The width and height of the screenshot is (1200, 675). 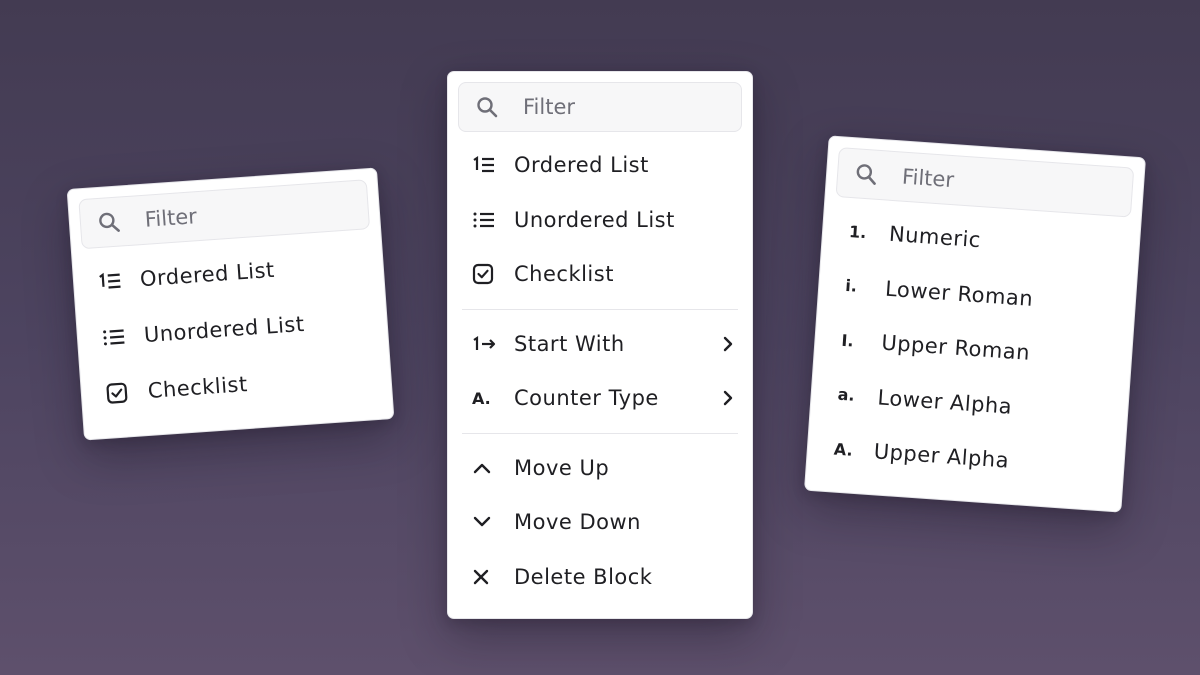 What do you see at coordinates (485, 522) in the screenshot?
I see `chevron-down-icon` at bounding box center [485, 522].